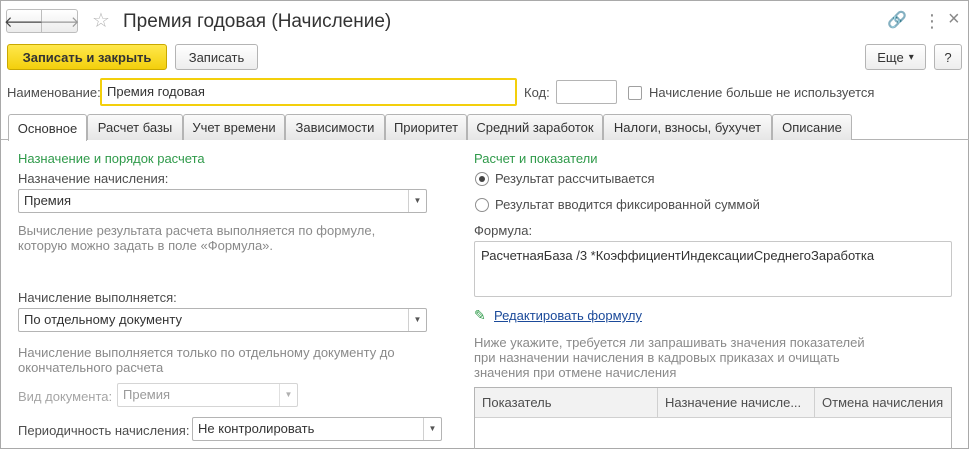 Image resolution: width=969 pixels, height=449 pixels. I want to click on tab-time-accounting: Учет времени, so click(234, 127).